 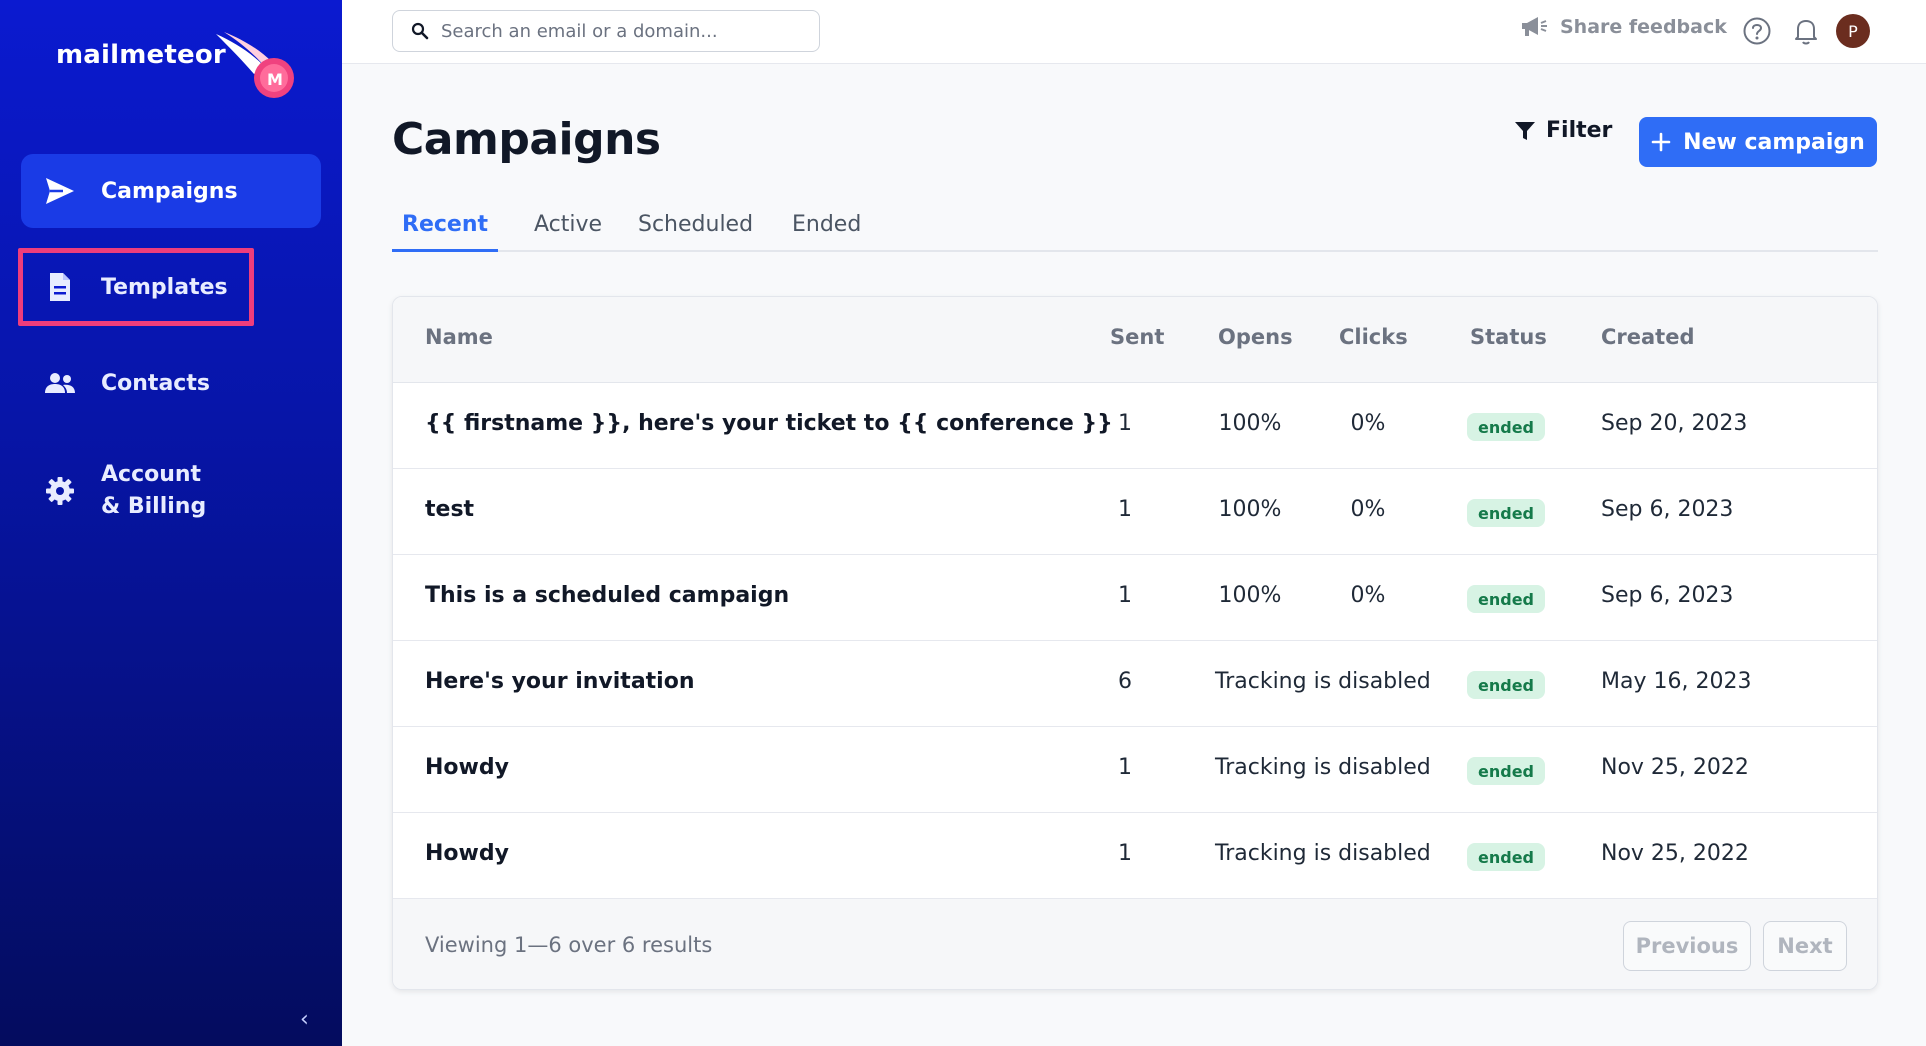 I want to click on tab-scheduled: Scheduled, so click(x=695, y=232).